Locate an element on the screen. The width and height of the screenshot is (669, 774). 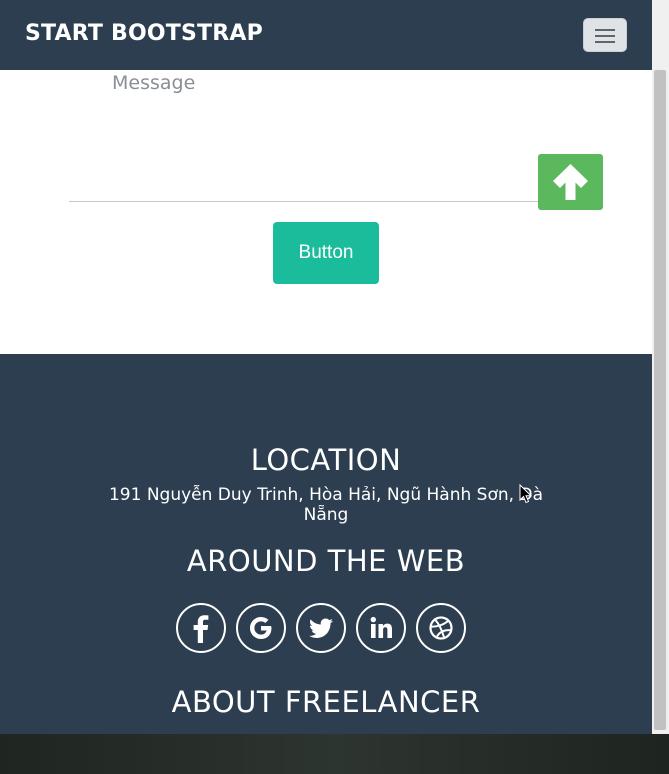
facebook-link is located at coordinates (201, 628).